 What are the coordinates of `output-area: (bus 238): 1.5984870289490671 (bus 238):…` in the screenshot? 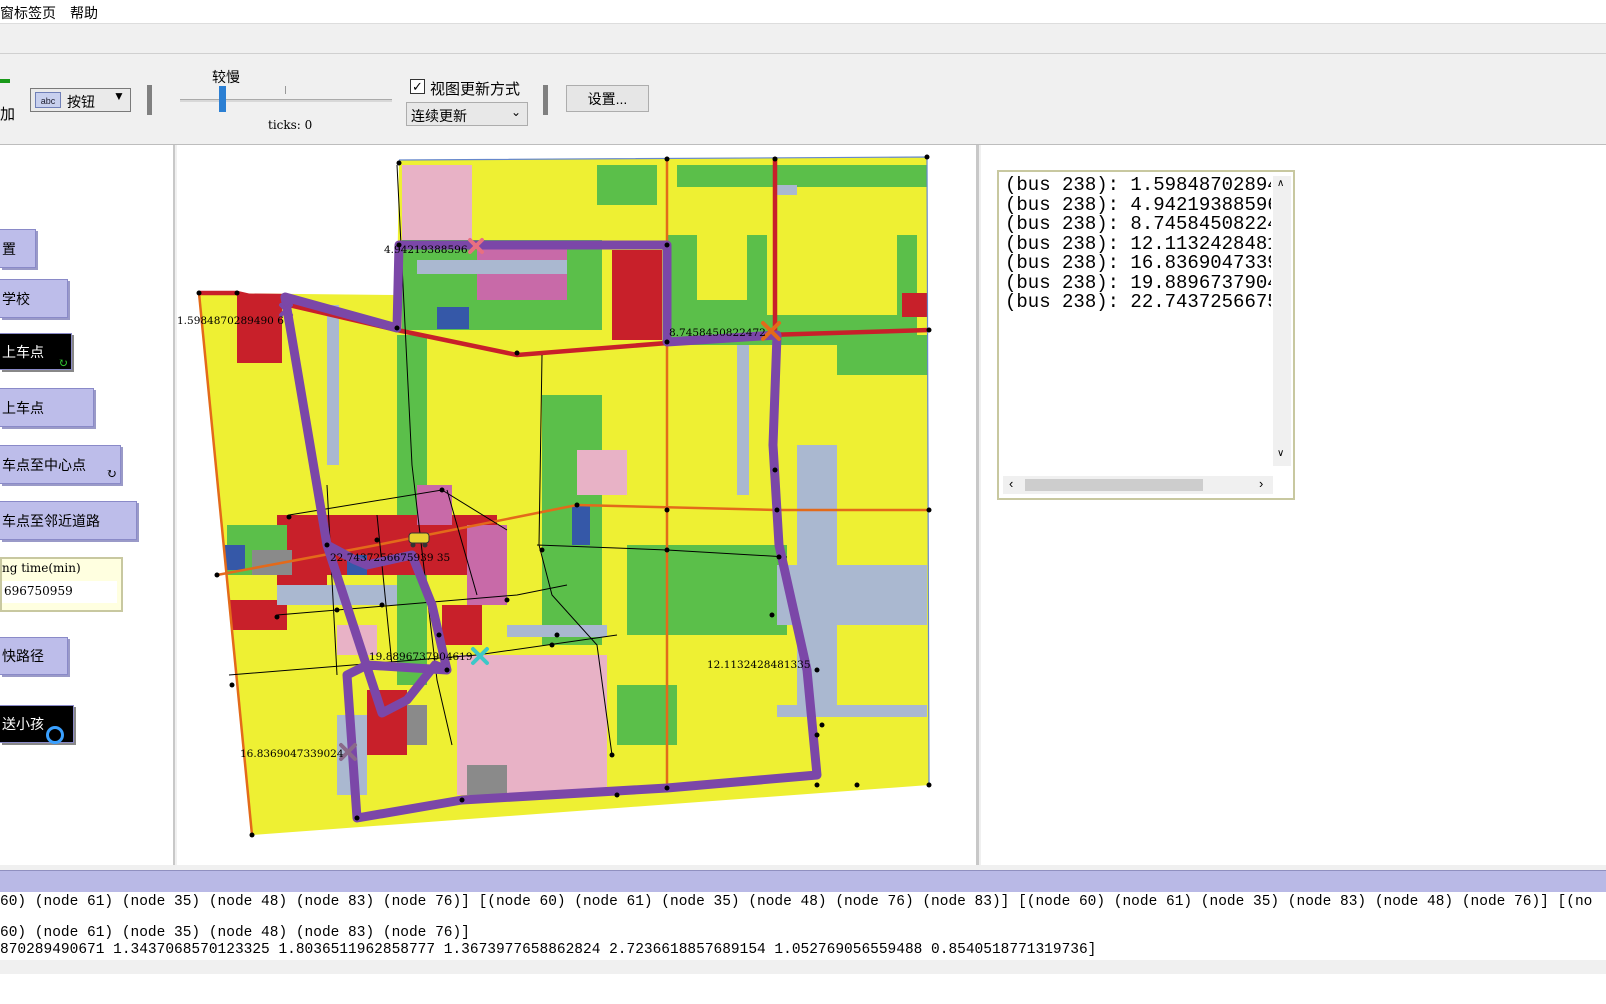 It's located at (1146, 335).